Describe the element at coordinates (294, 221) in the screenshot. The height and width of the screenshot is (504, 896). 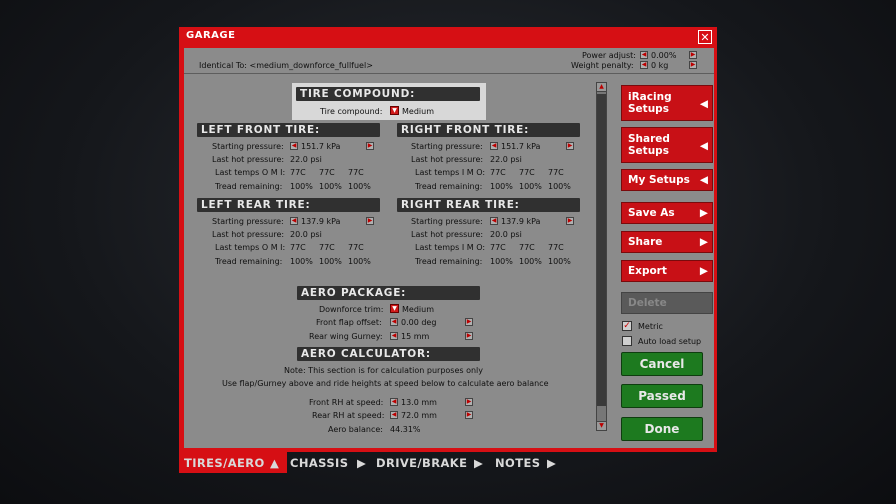
I see `lr-start-decrease-button: ◀` at that location.